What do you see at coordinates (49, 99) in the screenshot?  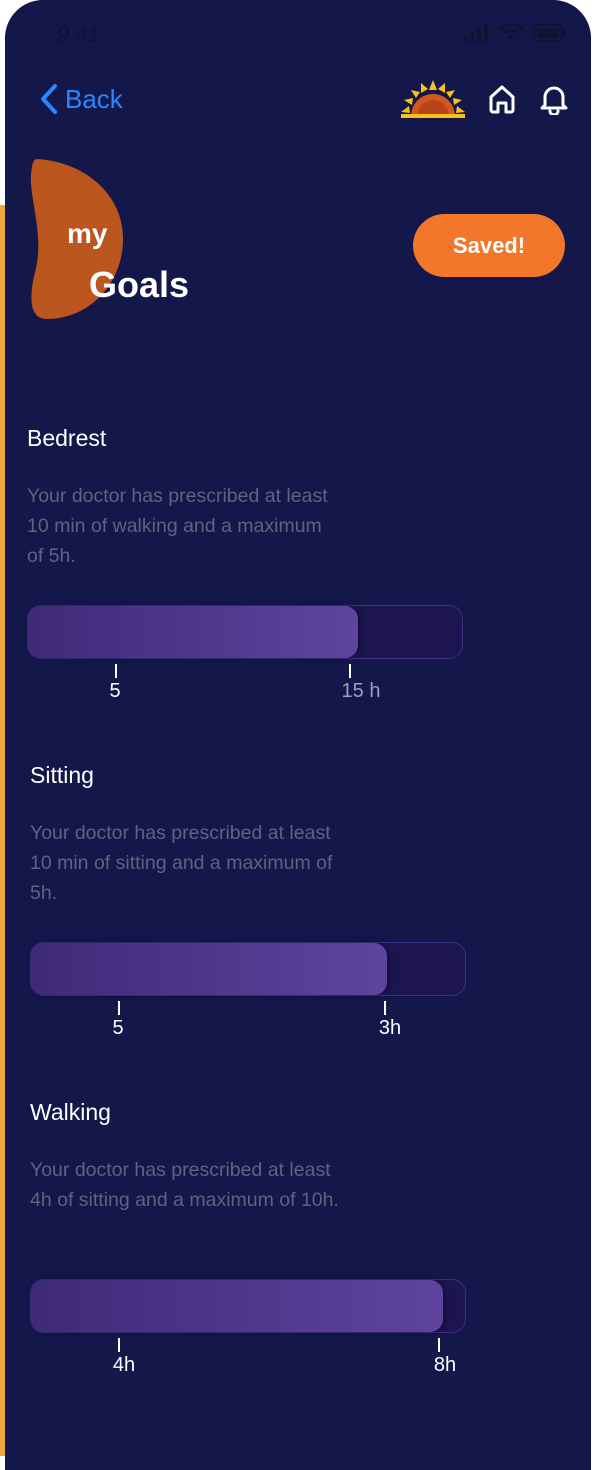 I see `chevron-left-icon` at bounding box center [49, 99].